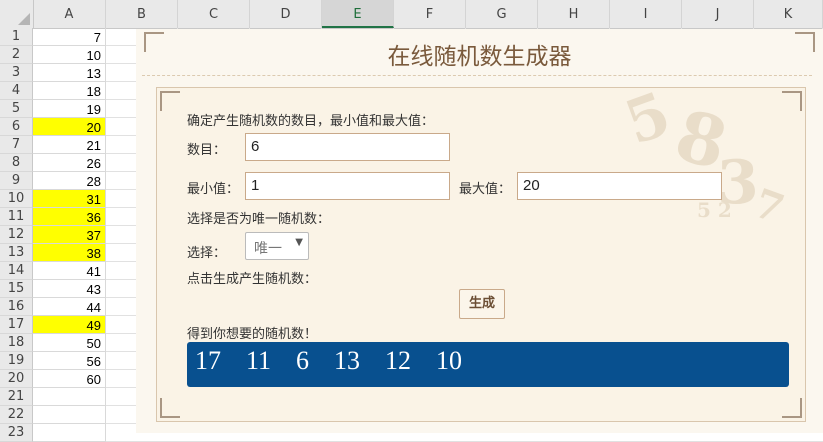 The image size is (823, 442). I want to click on row-header: 18, so click(16, 343).